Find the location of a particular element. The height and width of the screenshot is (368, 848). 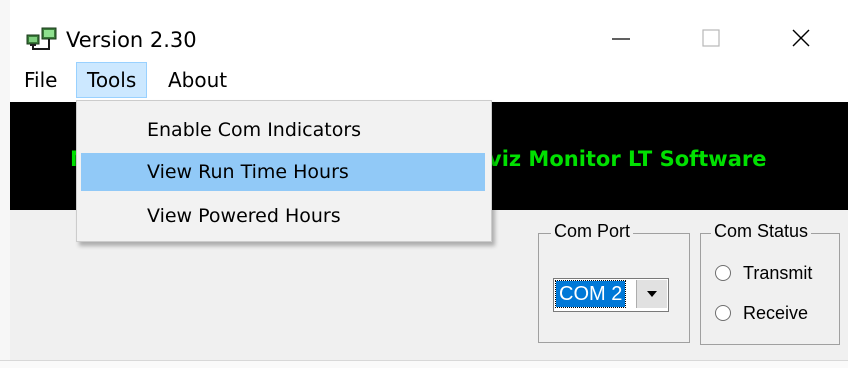

menu-item-view-run-time-hours: View Run Time Hours is located at coordinates (283, 172).